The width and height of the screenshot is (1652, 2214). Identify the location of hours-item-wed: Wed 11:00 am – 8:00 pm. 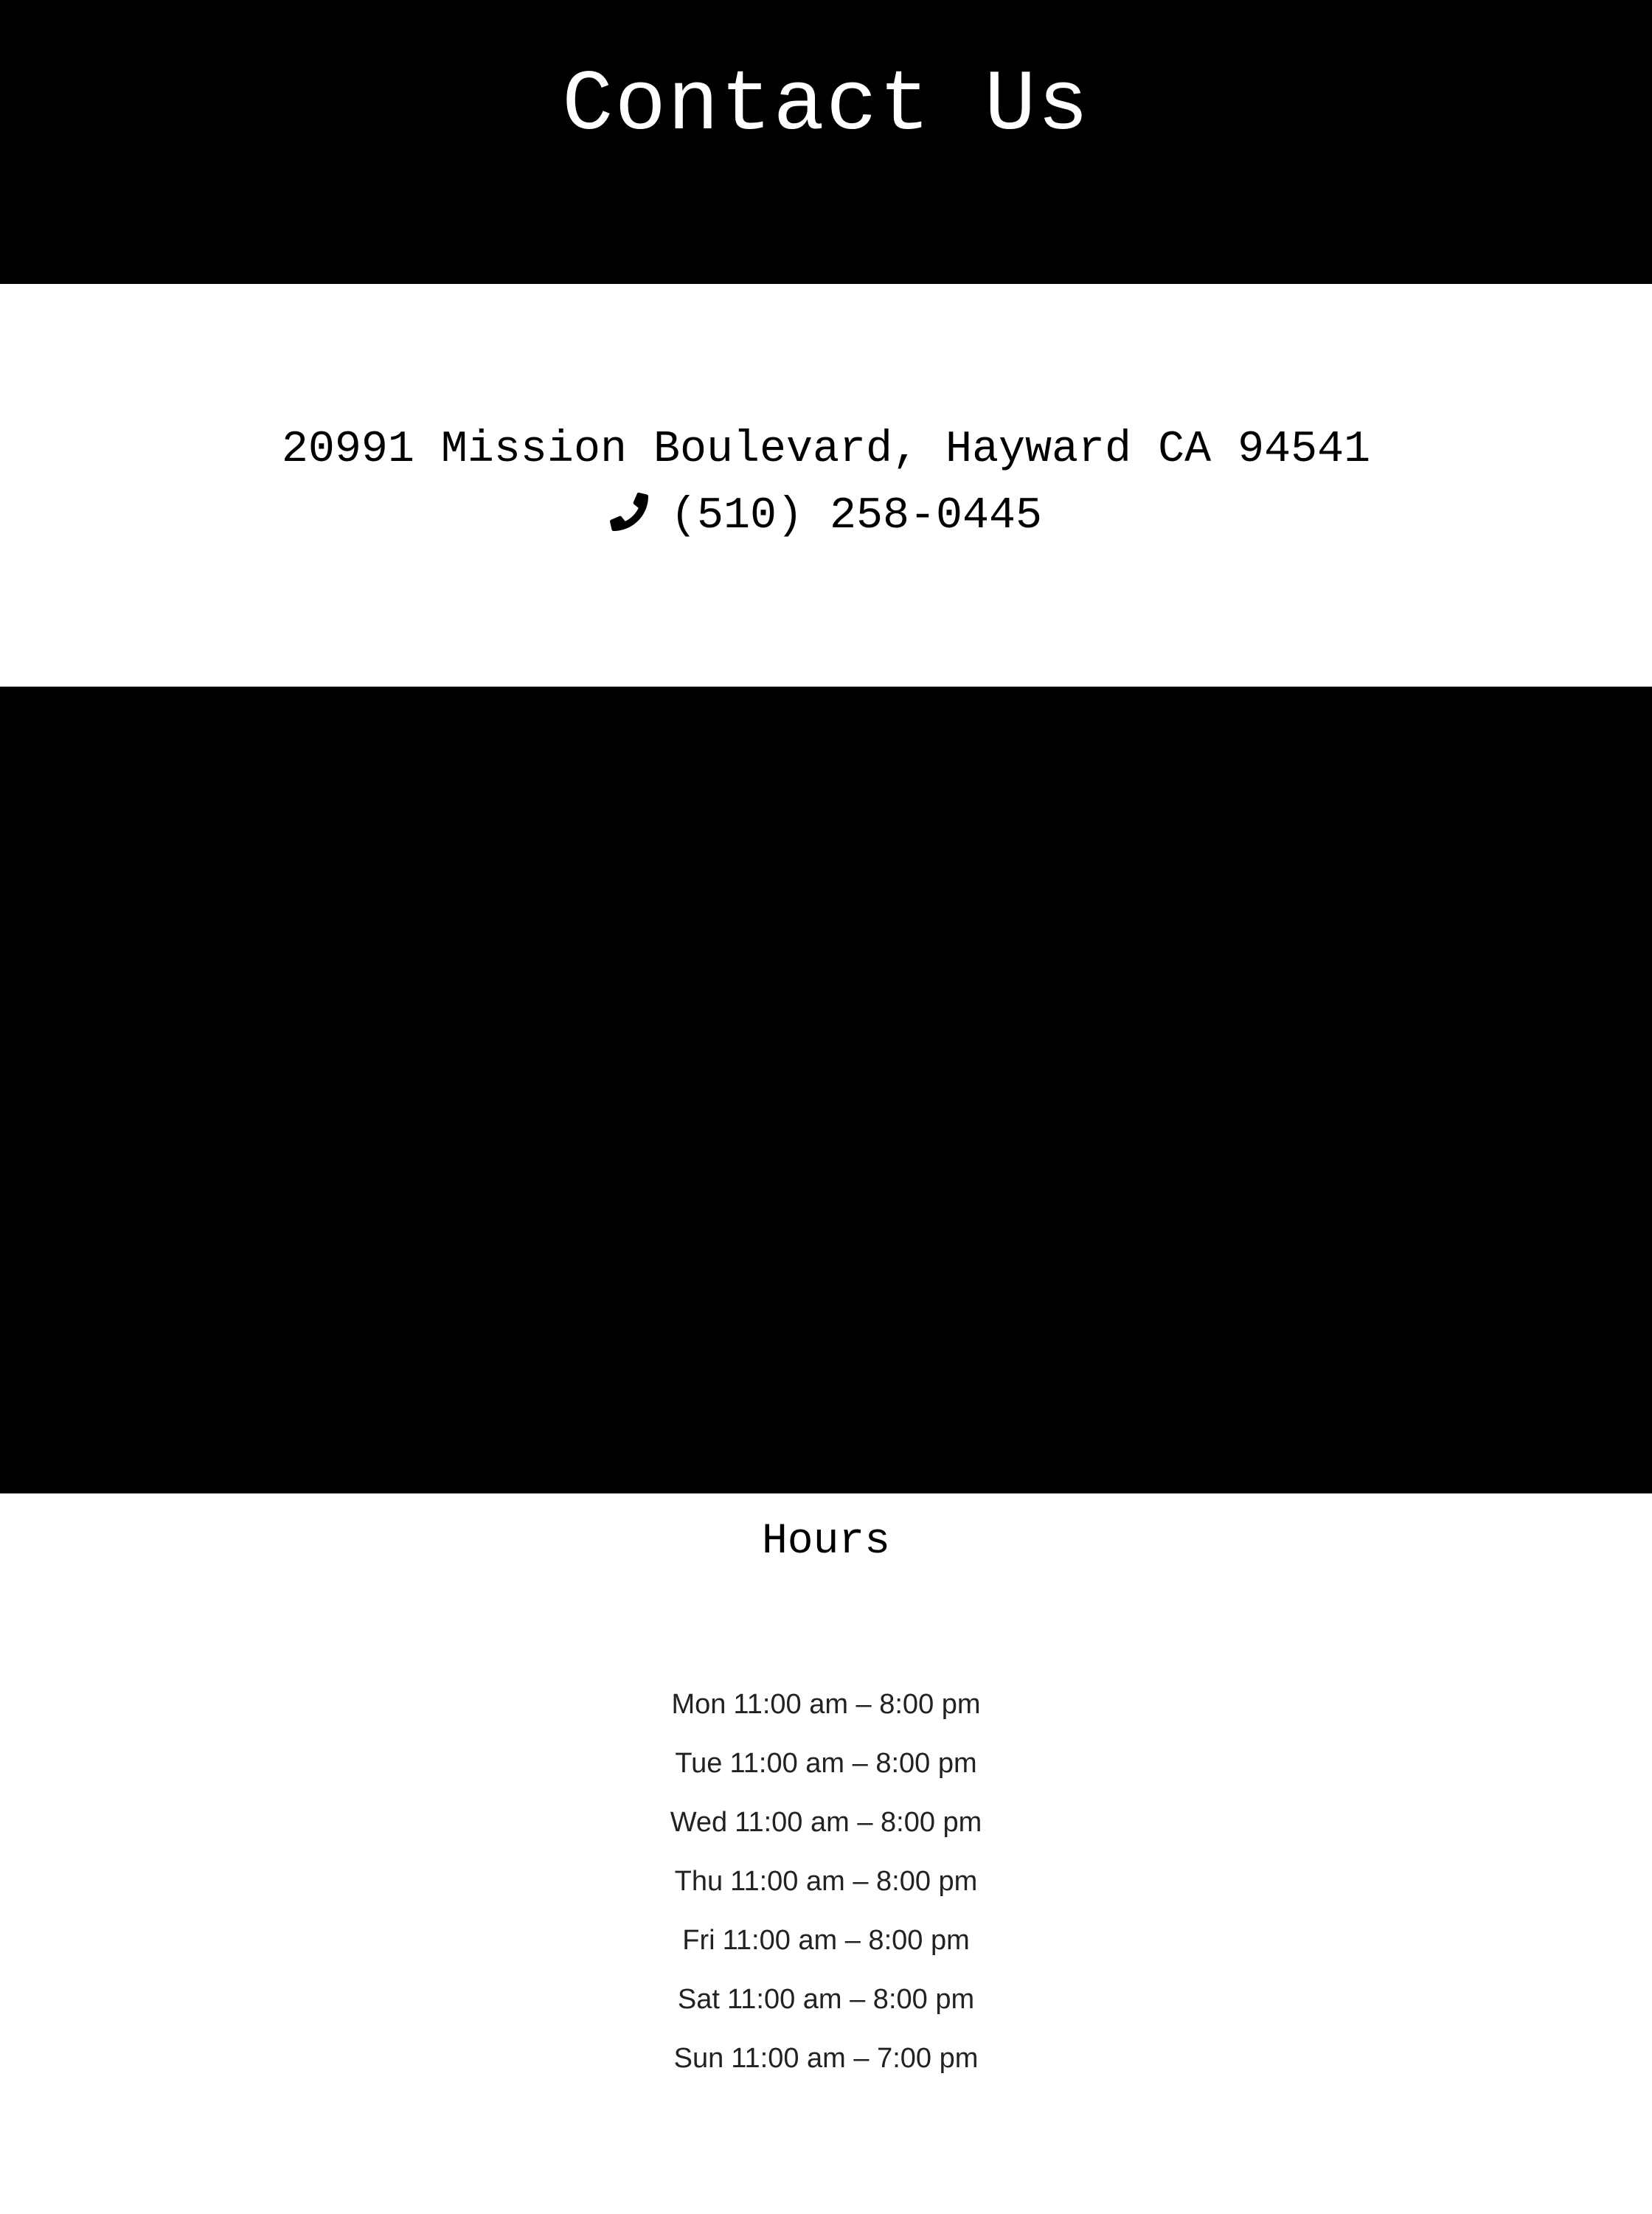
(826, 1822).